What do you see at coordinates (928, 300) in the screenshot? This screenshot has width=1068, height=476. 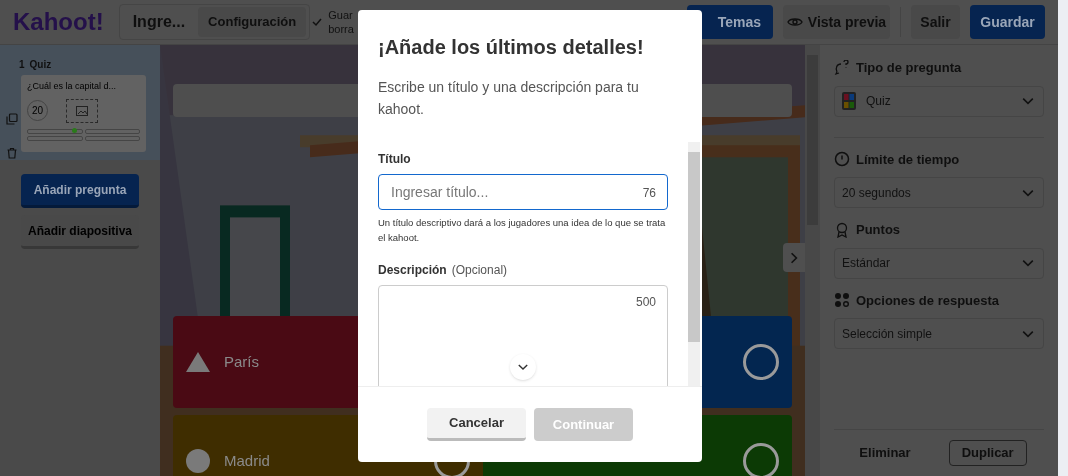 I see `setting-label: Opciones de respuesta` at bounding box center [928, 300].